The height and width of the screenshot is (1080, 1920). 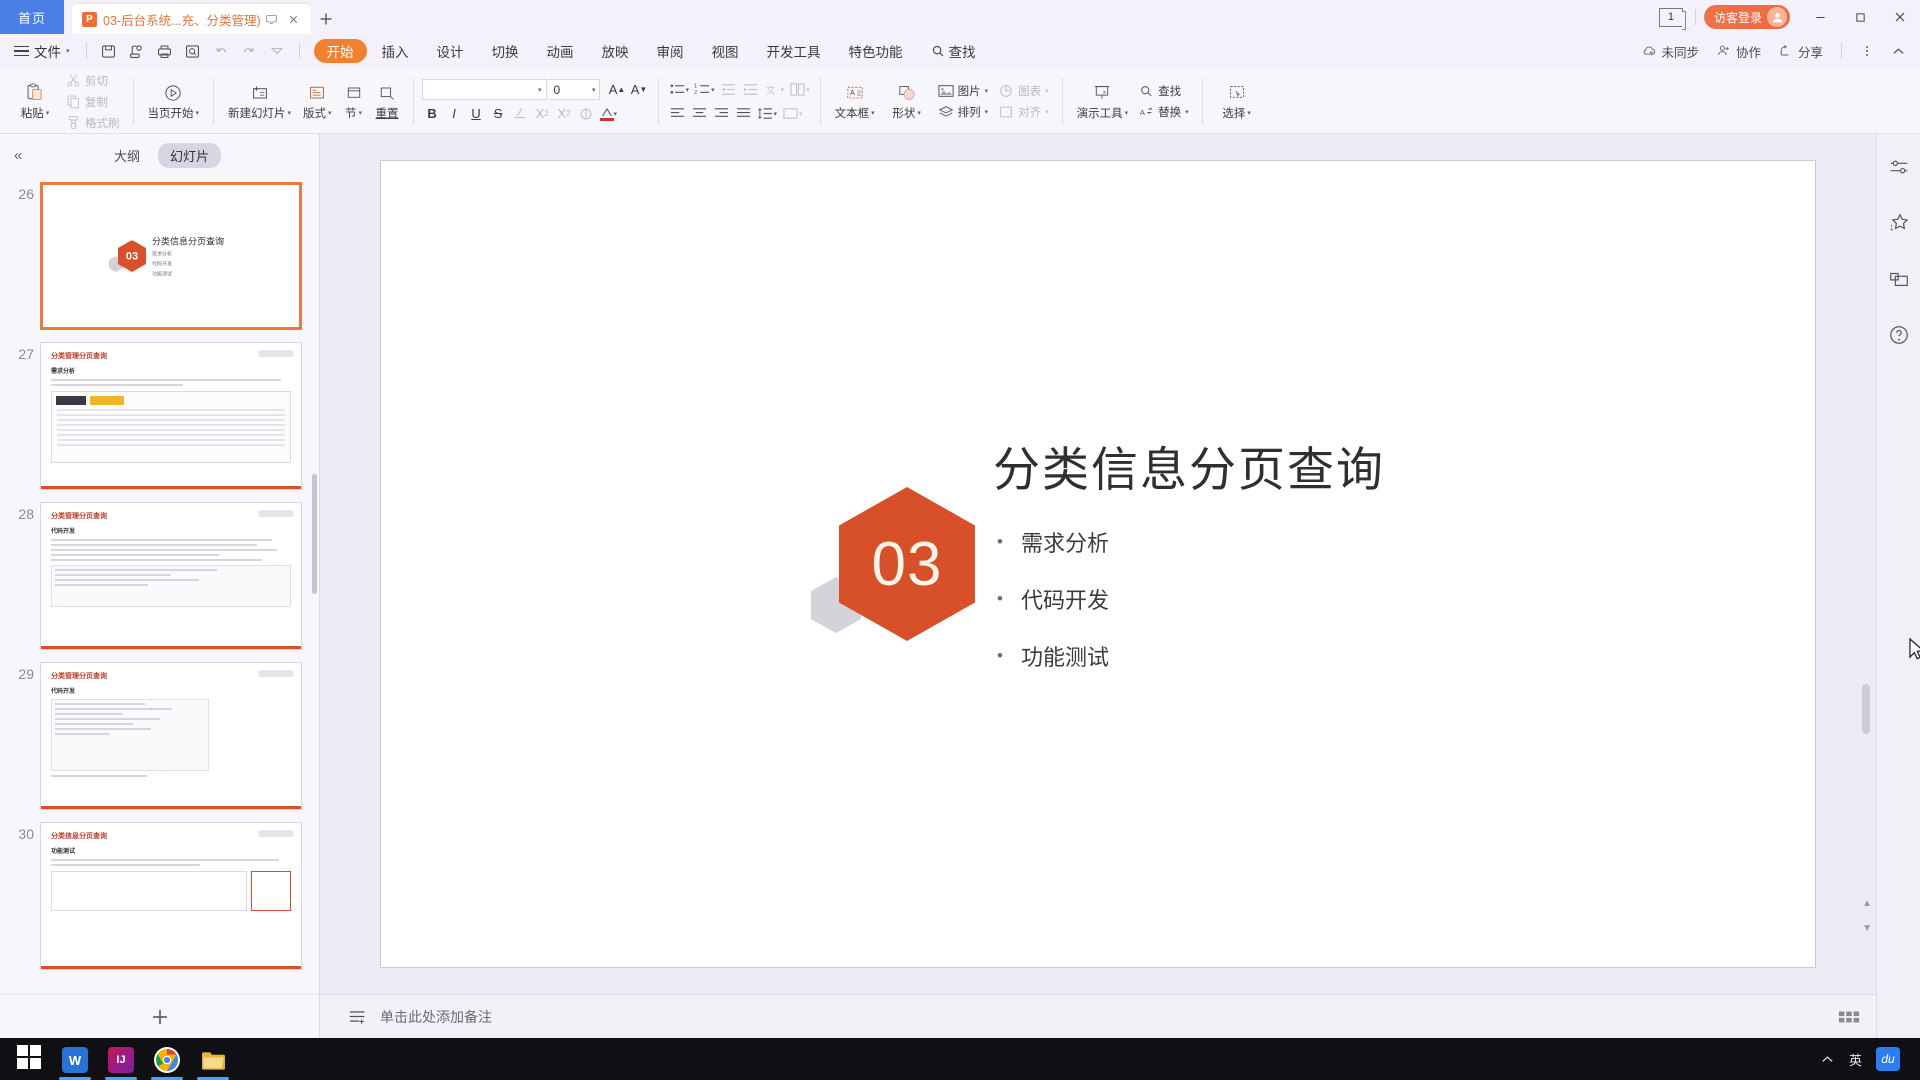 I want to click on collaborate-button: 协作, so click(x=1738, y=51).